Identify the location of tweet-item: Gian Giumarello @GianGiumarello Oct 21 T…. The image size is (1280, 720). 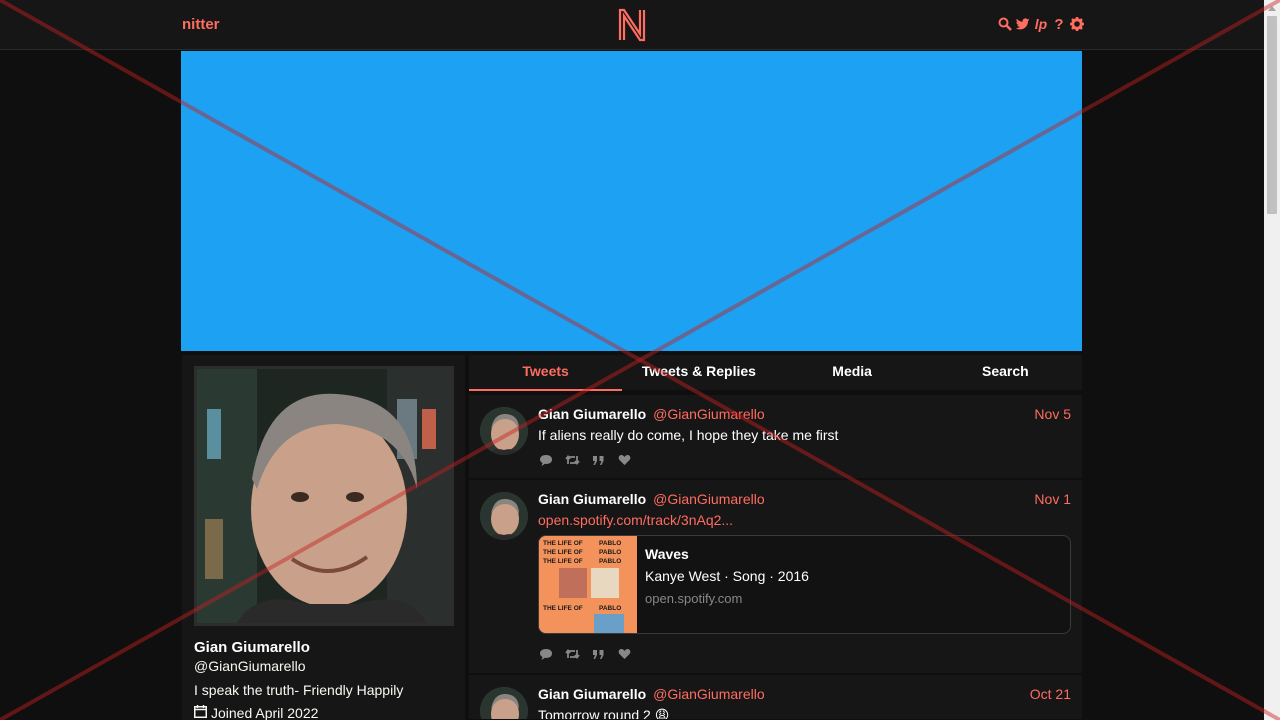
(775, 697).